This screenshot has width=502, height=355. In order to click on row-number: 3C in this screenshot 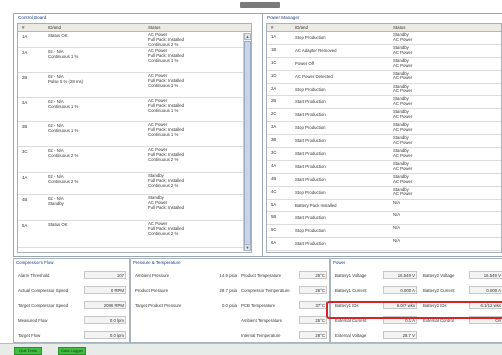, I will do `click(25, 151)`.